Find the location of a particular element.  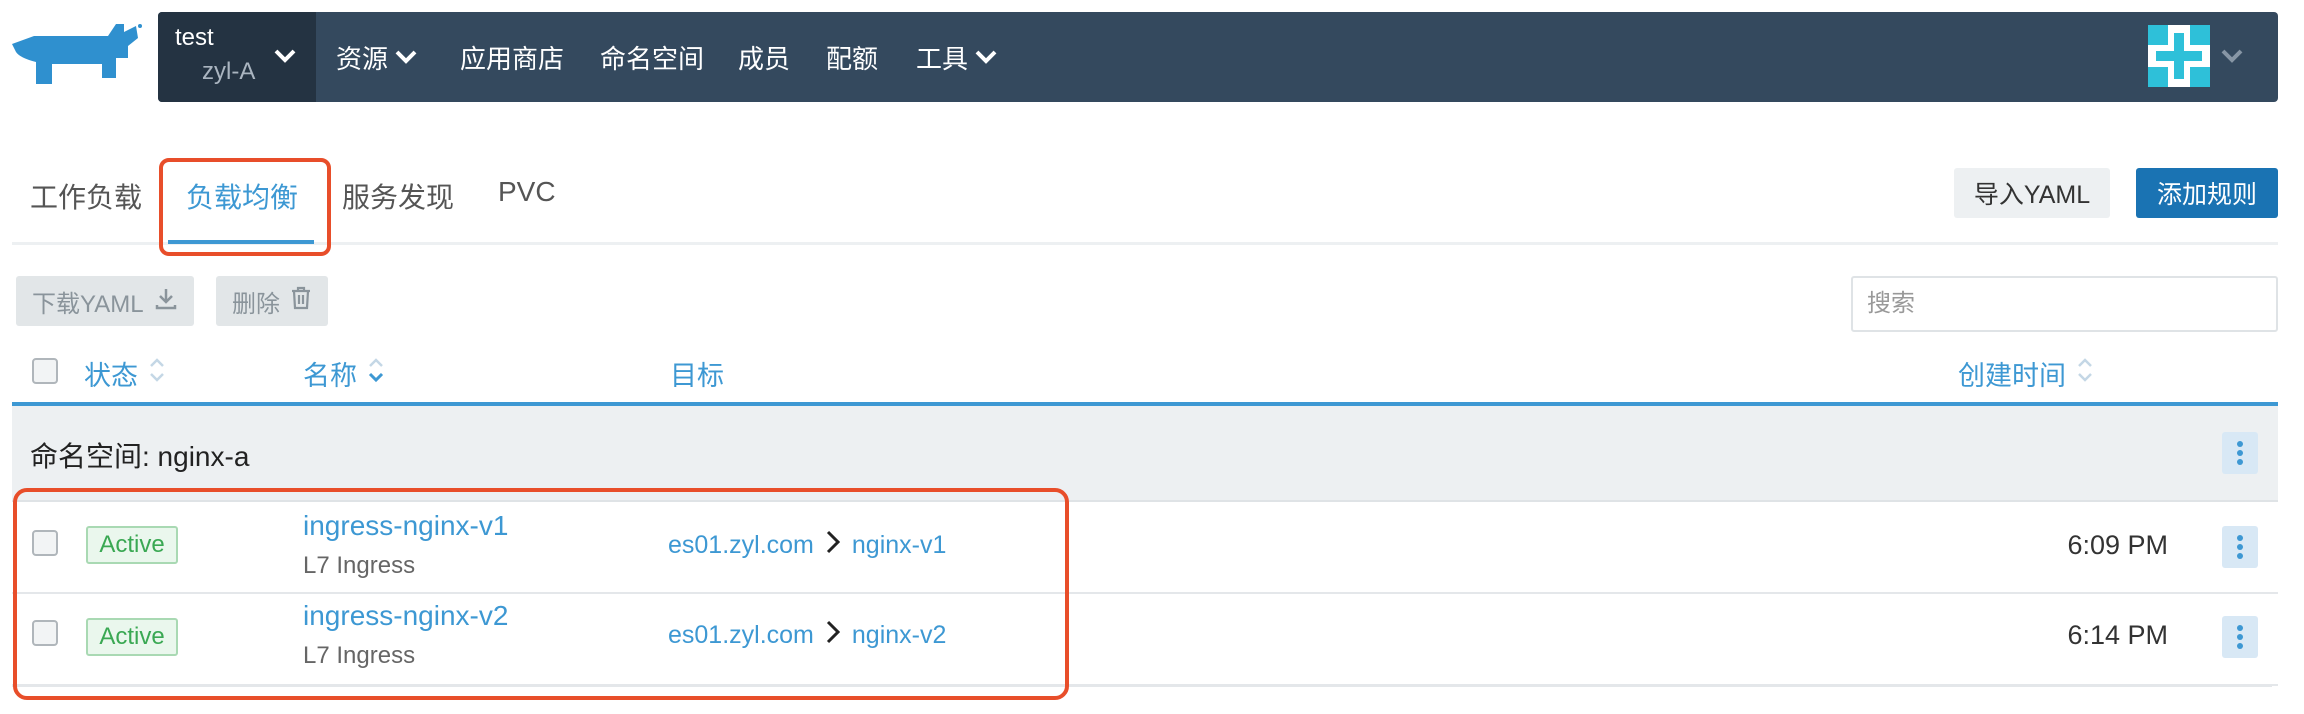

column-target-label: 目标 is located at coordinates (697, 376).